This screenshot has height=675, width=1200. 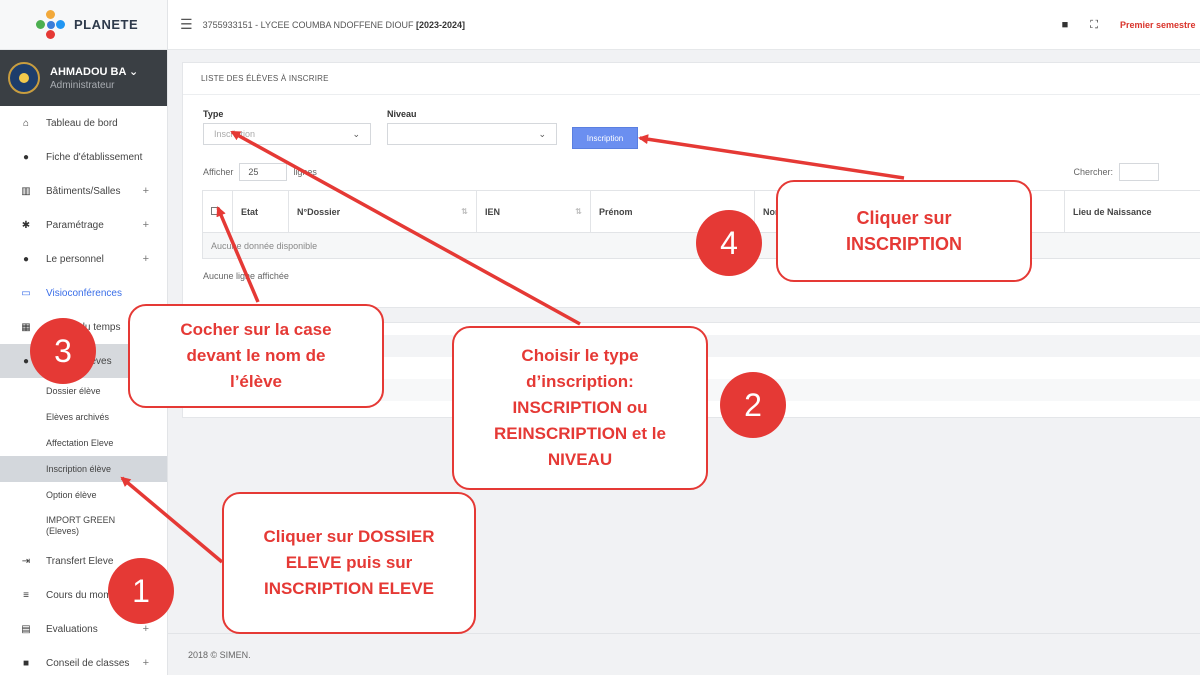 I want to click on home-icon: ⌂, so click(x=26, y=123).